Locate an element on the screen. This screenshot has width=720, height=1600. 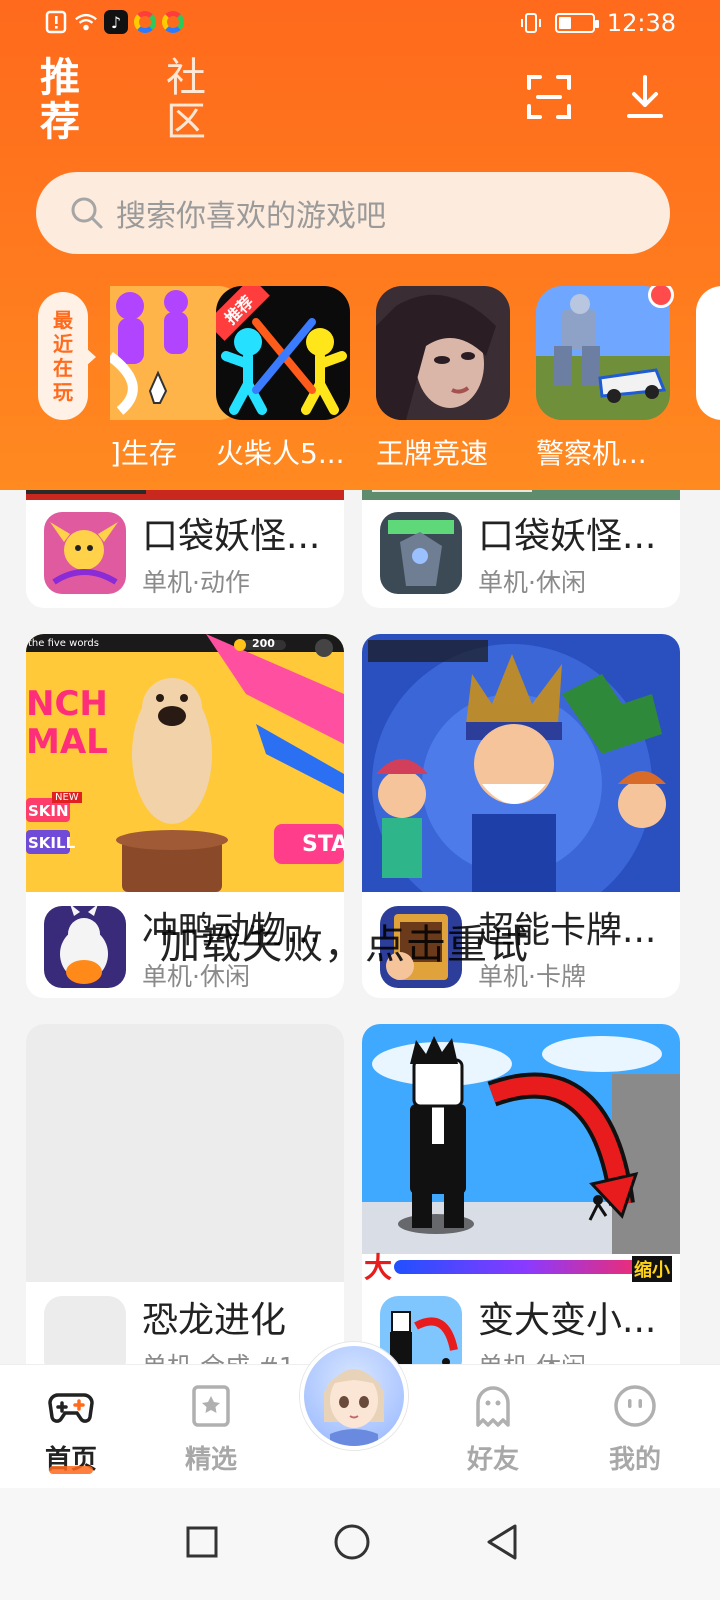
big-label: 大 is located at coordinates (378, 1266).